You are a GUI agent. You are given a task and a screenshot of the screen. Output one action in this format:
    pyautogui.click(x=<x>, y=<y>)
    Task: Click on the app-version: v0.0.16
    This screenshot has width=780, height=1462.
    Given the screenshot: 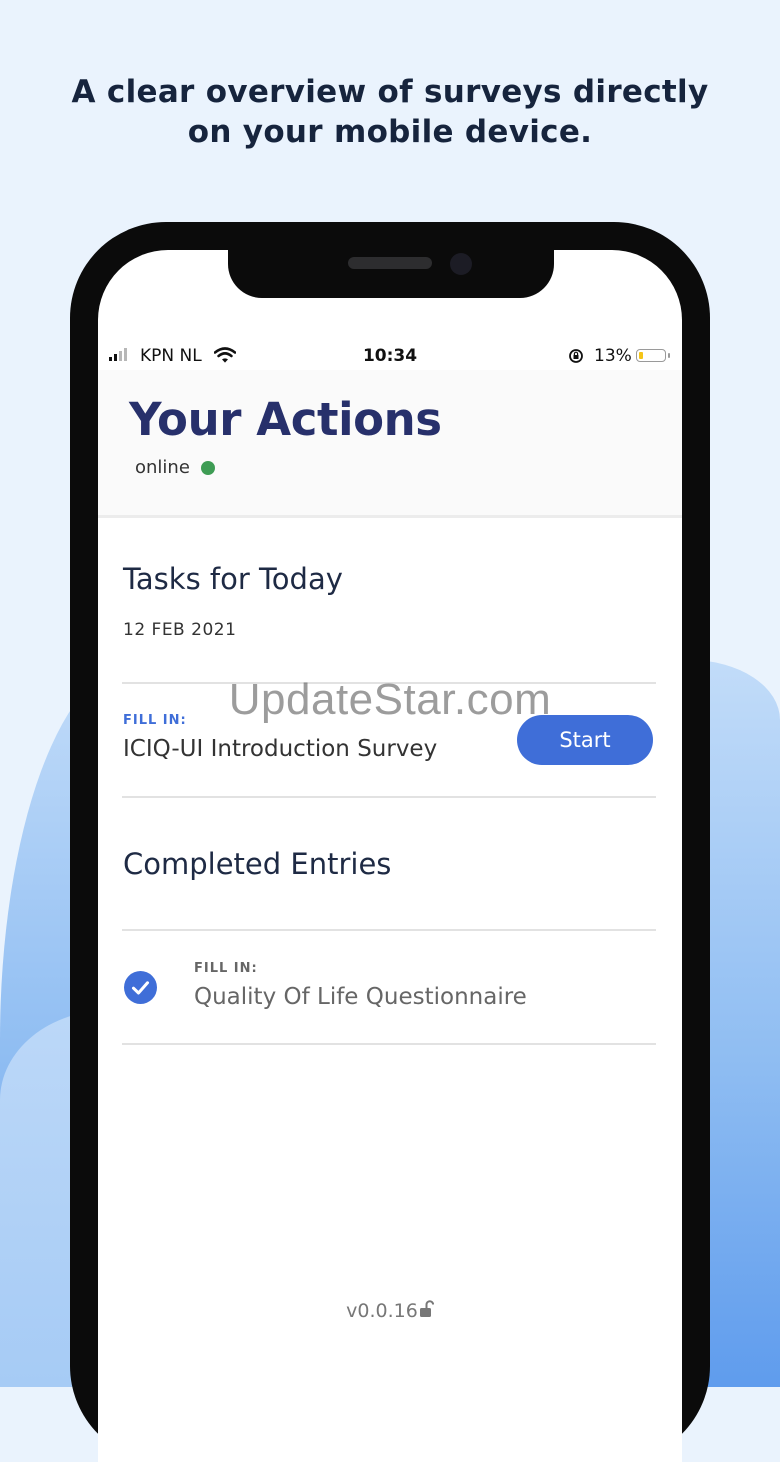 What is the action you would take?
    pyautogui.click(x=390, y=1311)
    